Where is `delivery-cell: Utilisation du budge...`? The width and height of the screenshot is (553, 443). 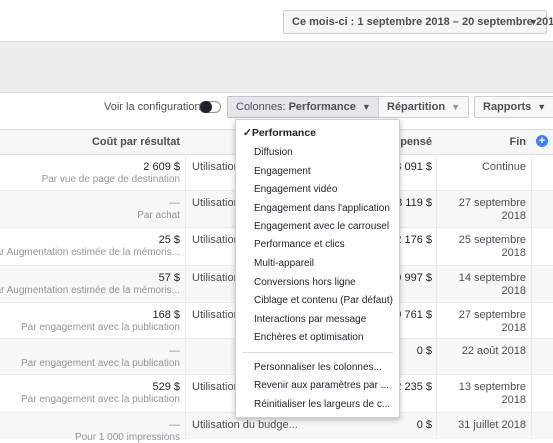 delivery-cell: Utilisation du budge... is located at coordinates (245, 425).